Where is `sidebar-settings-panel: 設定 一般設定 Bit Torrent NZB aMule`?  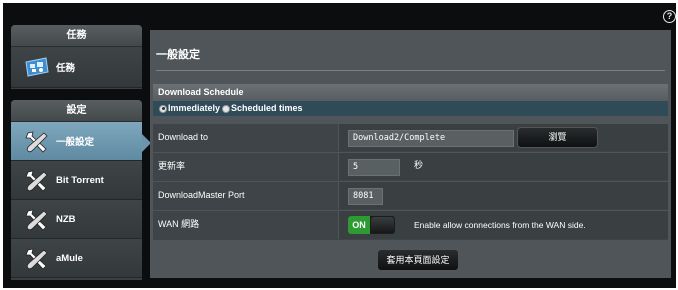 sidebar-settings-panel: 設定 一般設定 Bit Torrent NZB aMule is located at coordinates (76, 190).